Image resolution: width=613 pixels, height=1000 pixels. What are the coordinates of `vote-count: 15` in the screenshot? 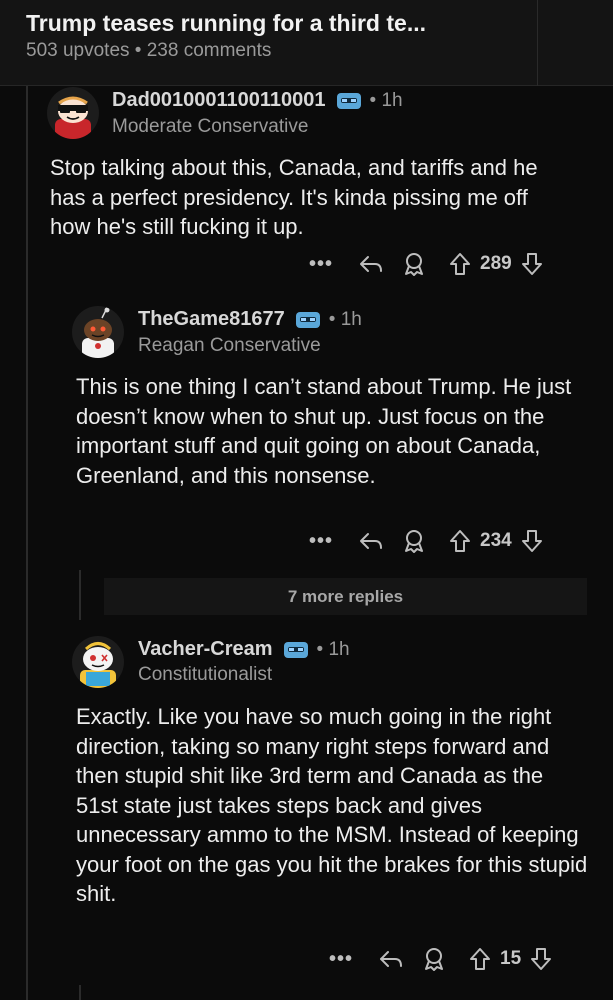 It's located at (511, 958).